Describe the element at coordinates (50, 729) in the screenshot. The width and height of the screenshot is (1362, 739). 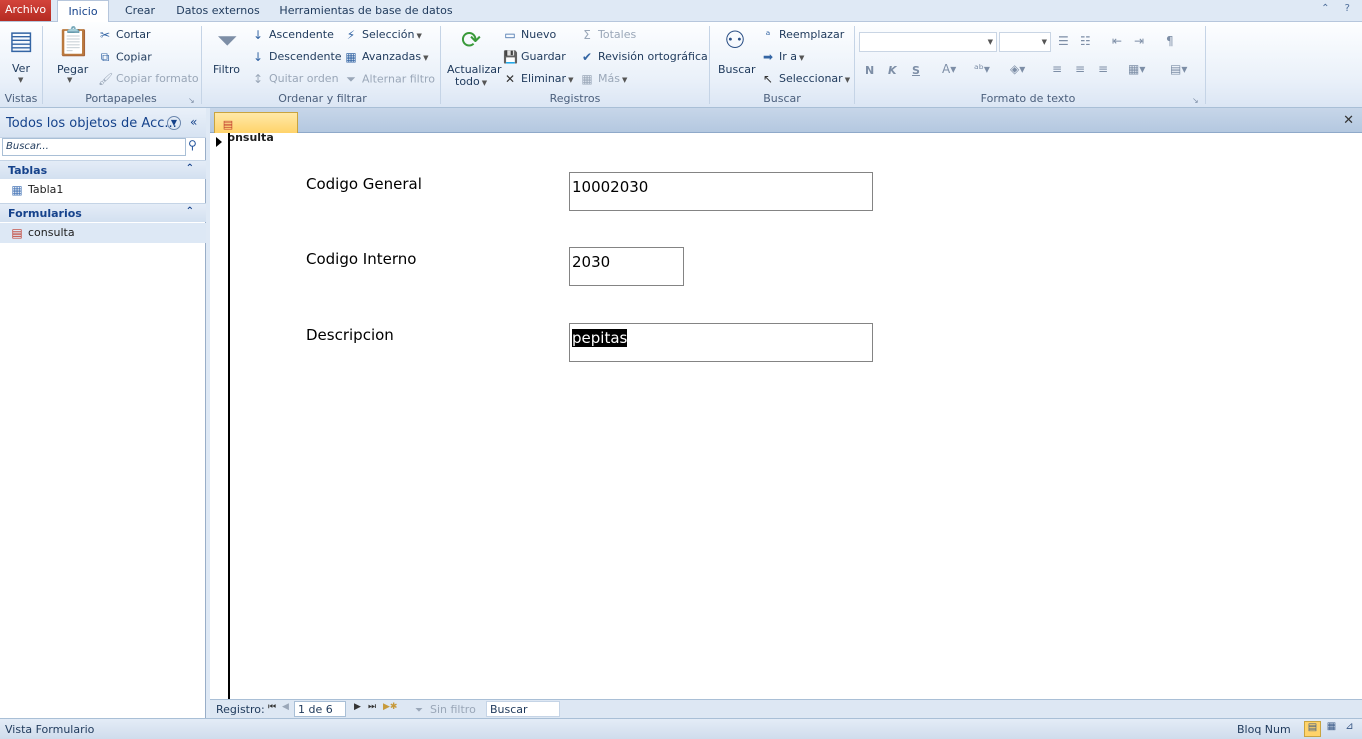
I see `status-view-name: Vista Formulario` at that location.